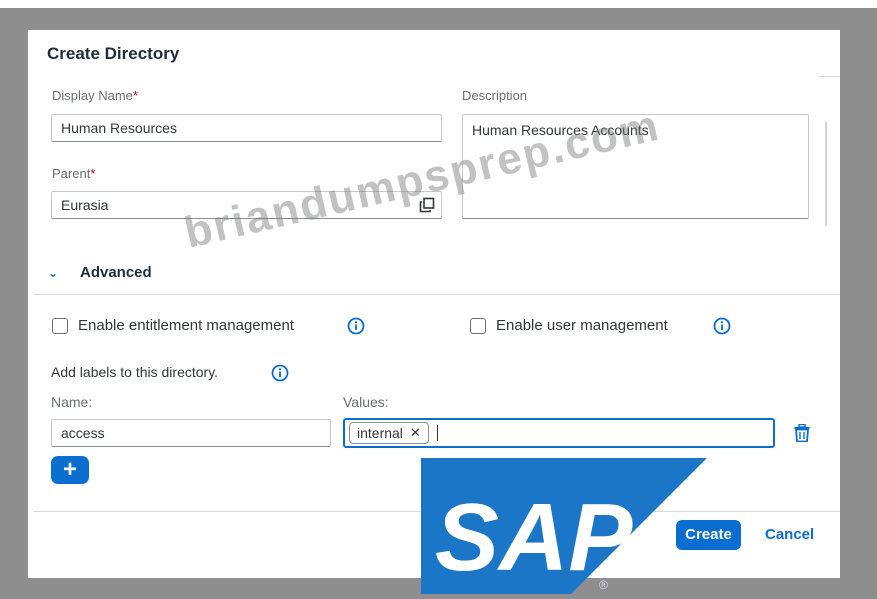 The image size is (877, 599). I want to click on display-name-label: Display Name*, so click(95, 95).